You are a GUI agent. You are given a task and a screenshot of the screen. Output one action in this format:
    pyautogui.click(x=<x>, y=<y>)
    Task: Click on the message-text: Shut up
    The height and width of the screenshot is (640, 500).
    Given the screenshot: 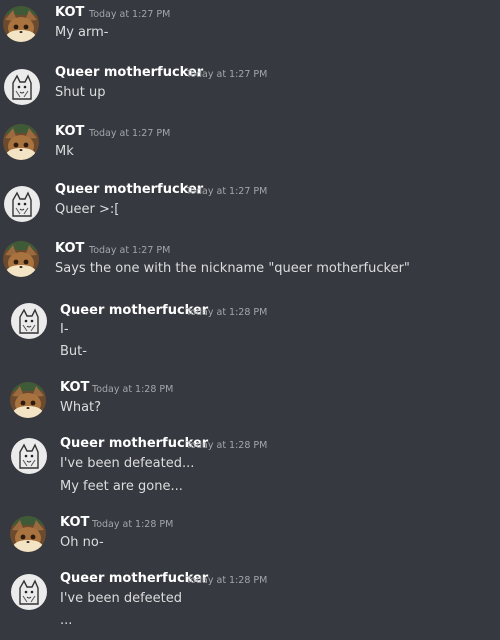 What is the action you would take?
    pyautogui.click(x=80, y=92)
    